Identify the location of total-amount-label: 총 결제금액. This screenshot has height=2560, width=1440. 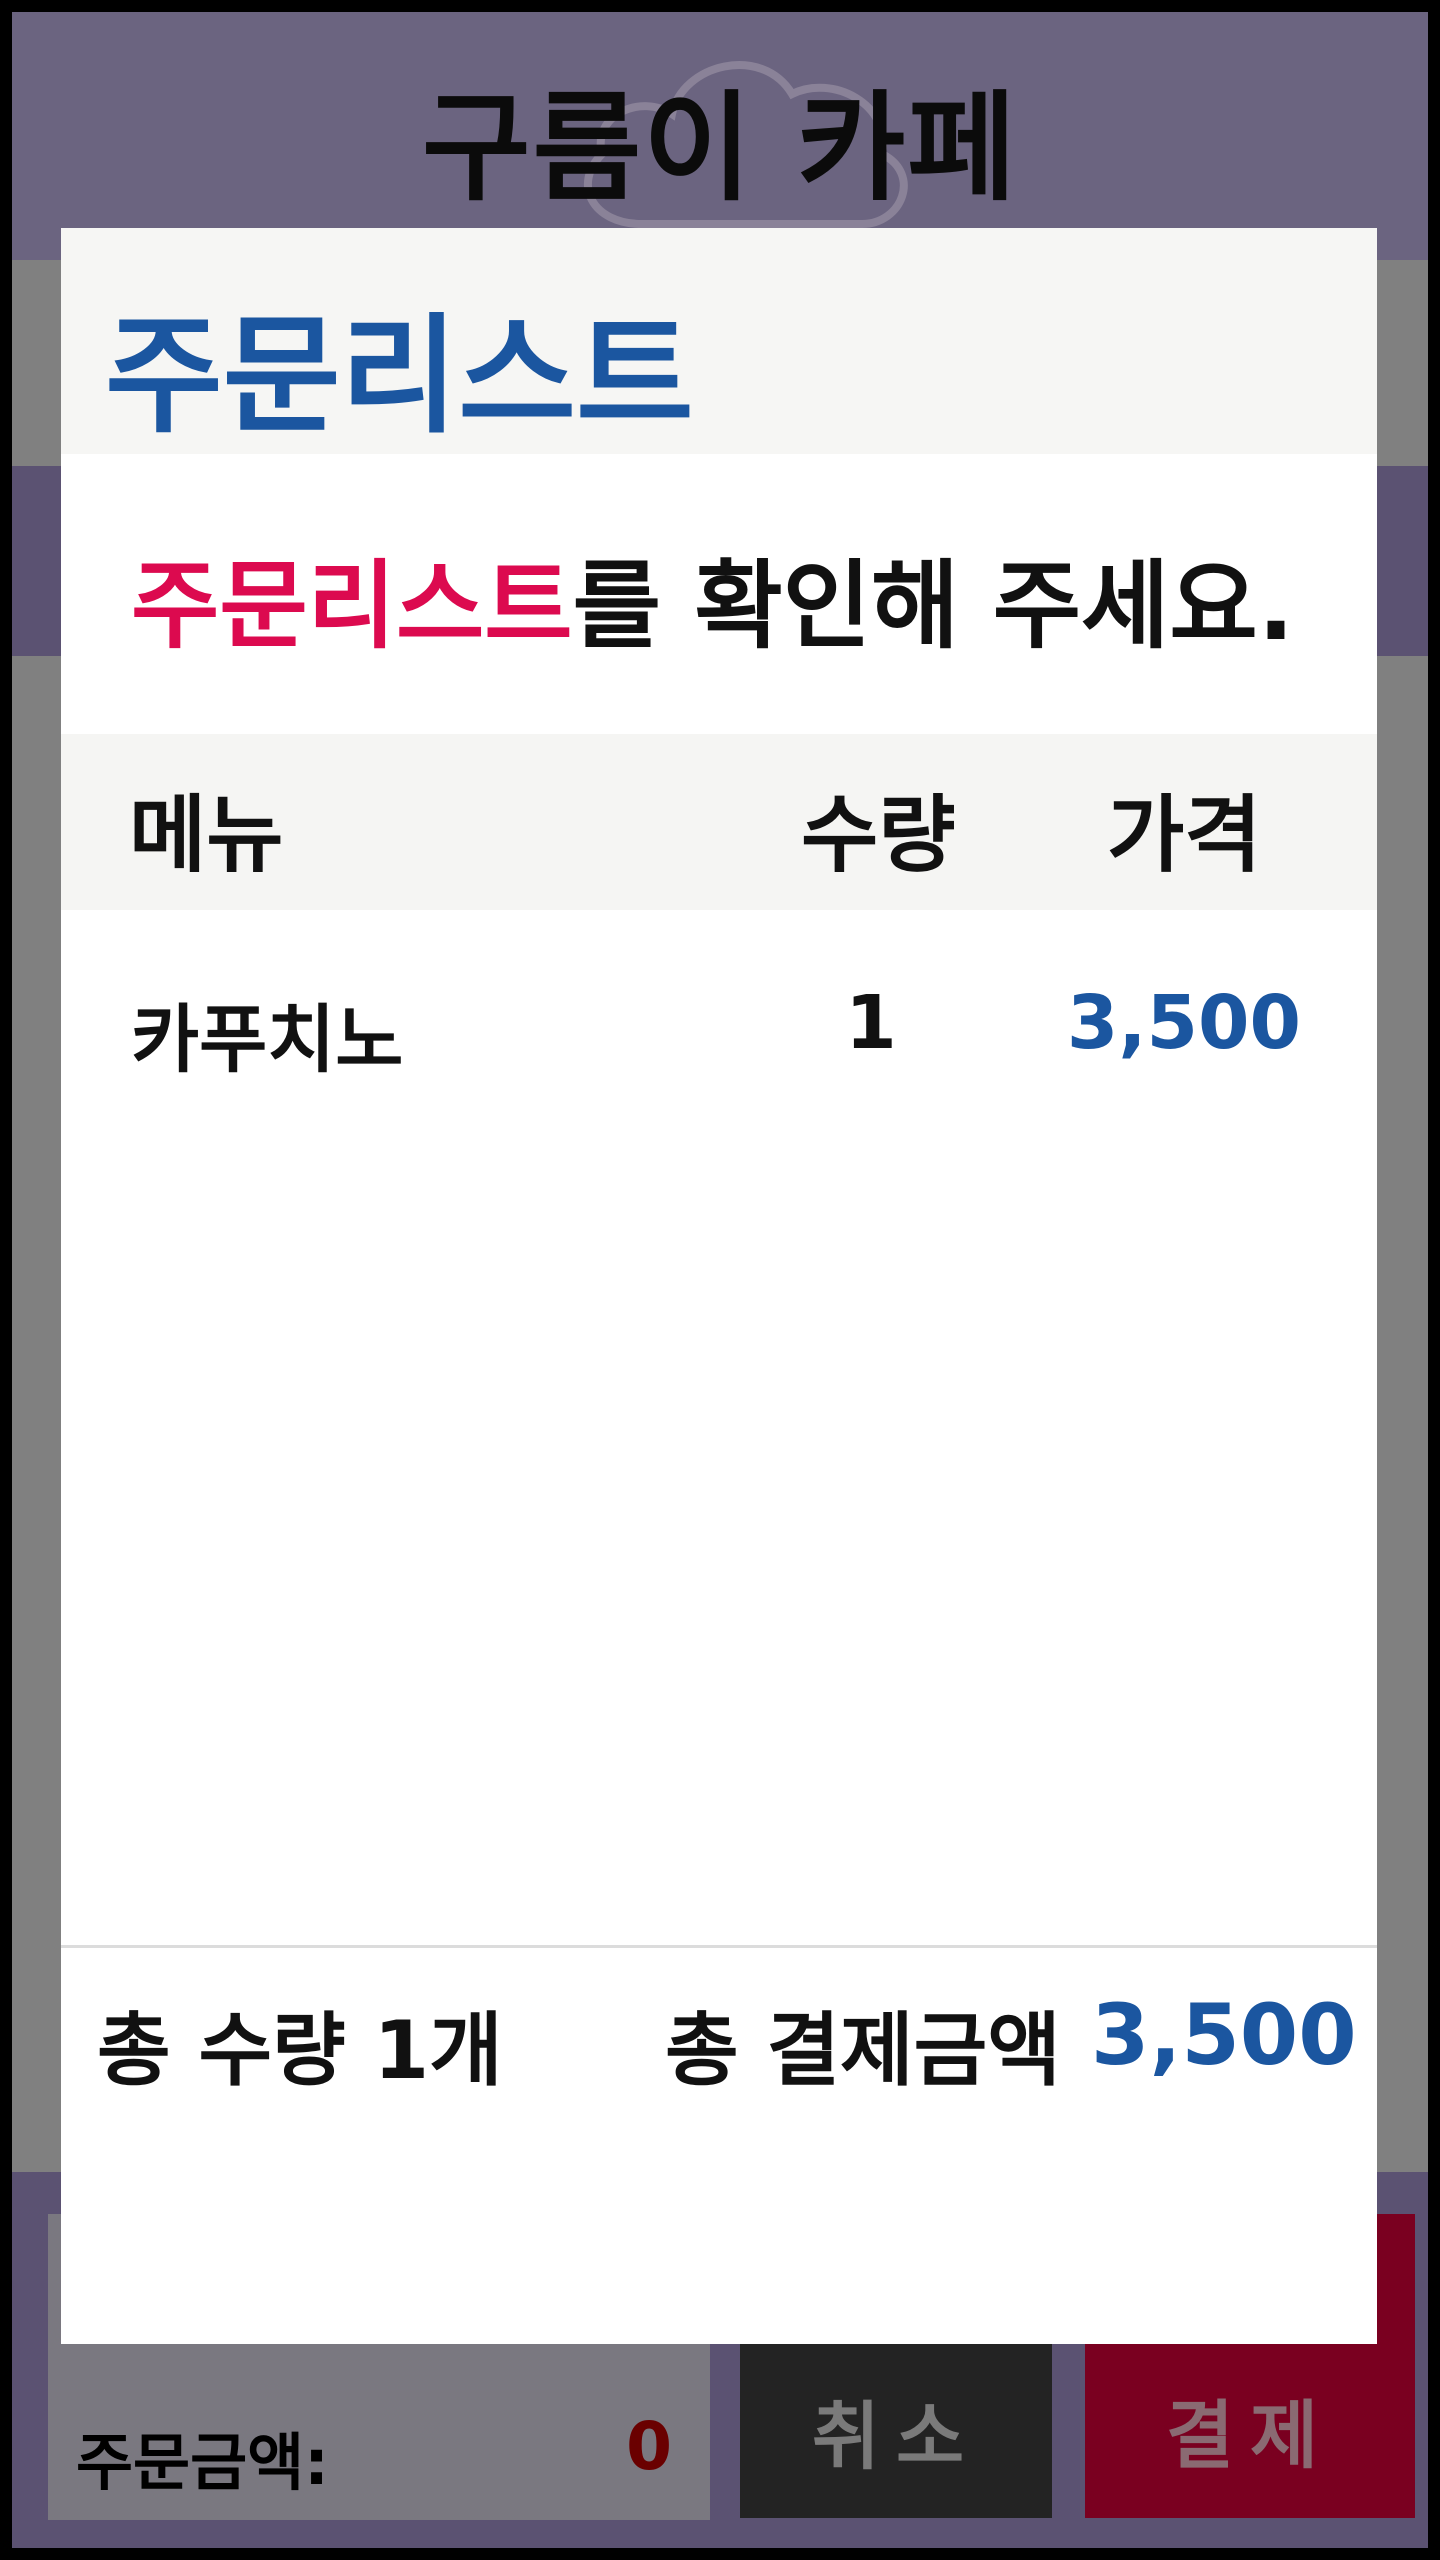
(863, 2050).